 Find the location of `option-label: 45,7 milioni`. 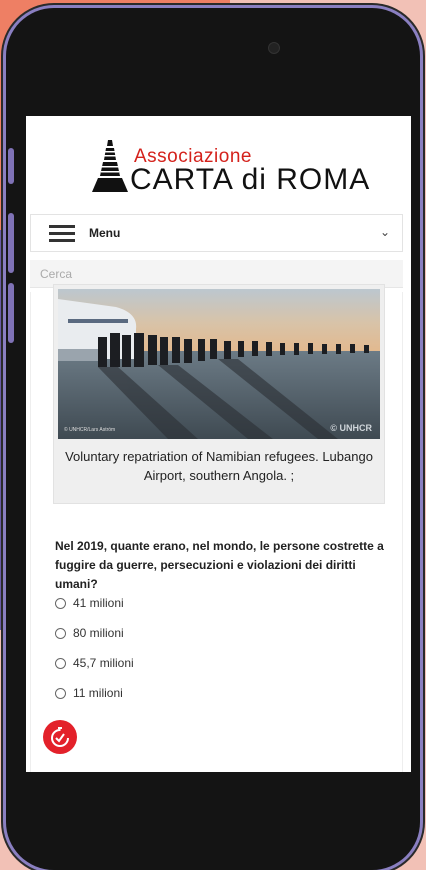

option-label: 45,7 milioni is located at coordinates (103, 663).